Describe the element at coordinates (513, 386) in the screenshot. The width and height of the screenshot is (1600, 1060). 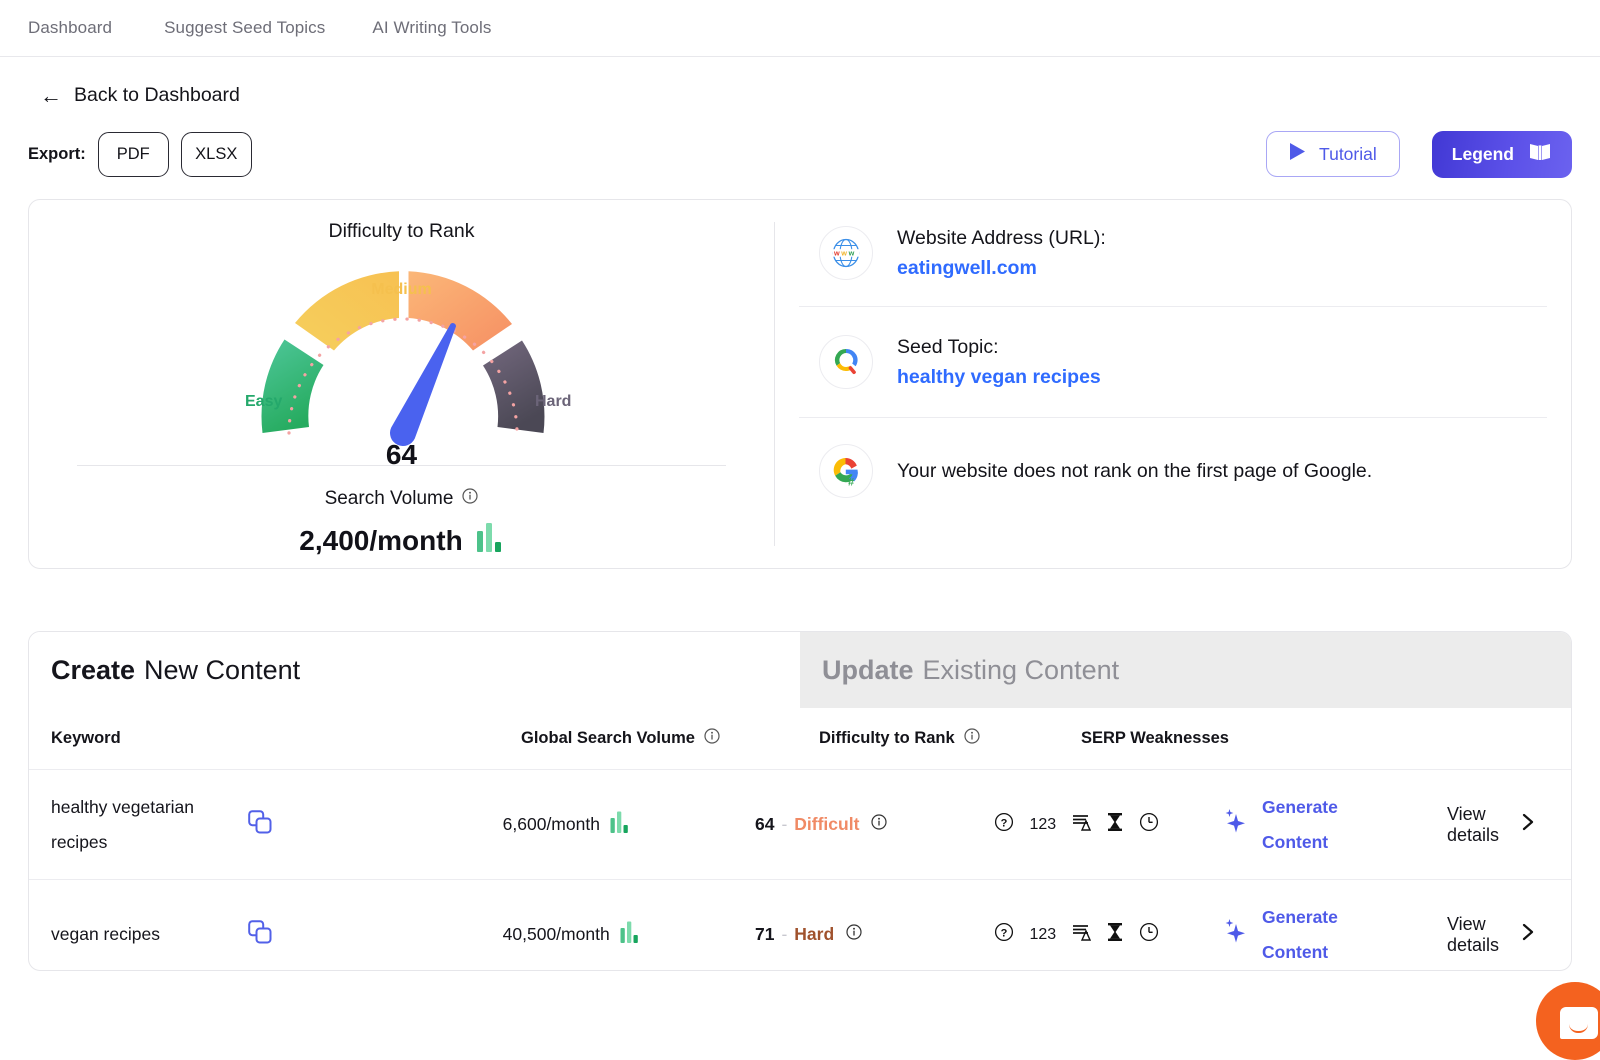
I see `gauge-segment-hard` at that location.